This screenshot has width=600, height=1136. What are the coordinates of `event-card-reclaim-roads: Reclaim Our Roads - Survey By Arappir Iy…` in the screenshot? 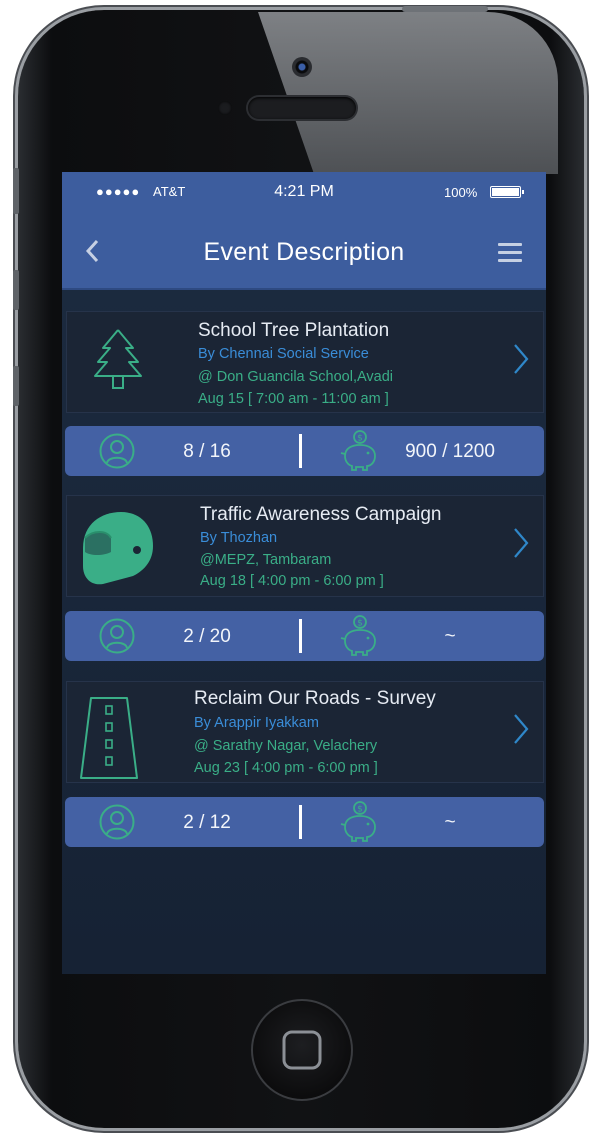 It's located at (305, 732).